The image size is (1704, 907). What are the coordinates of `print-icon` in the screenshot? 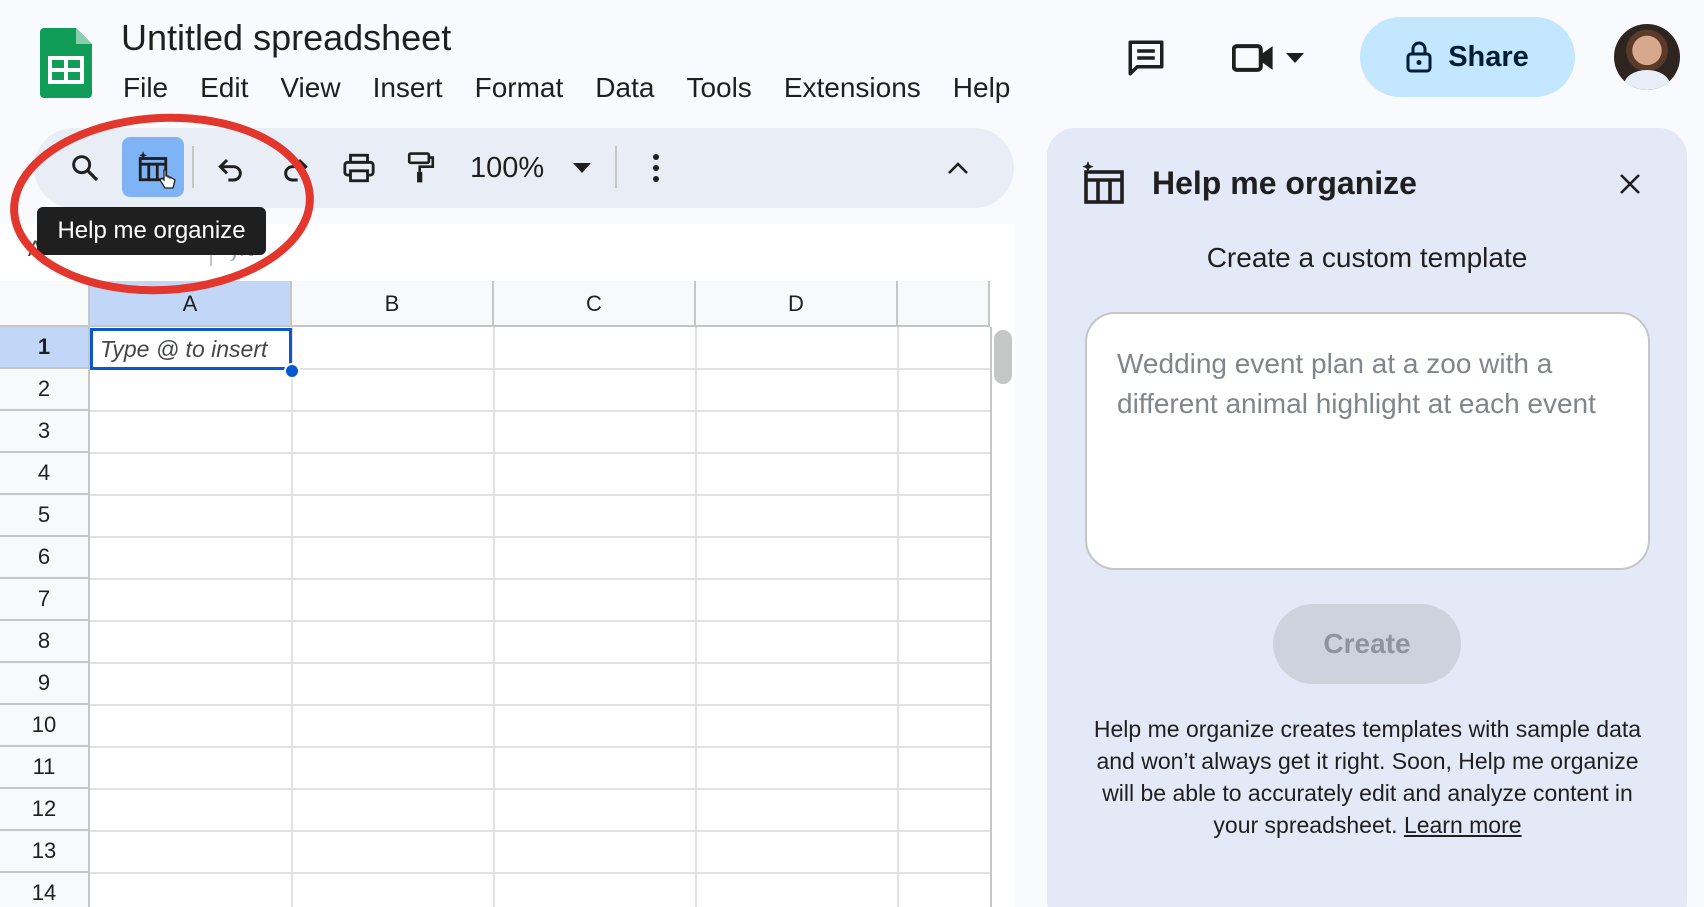 It's located at (359, 168).